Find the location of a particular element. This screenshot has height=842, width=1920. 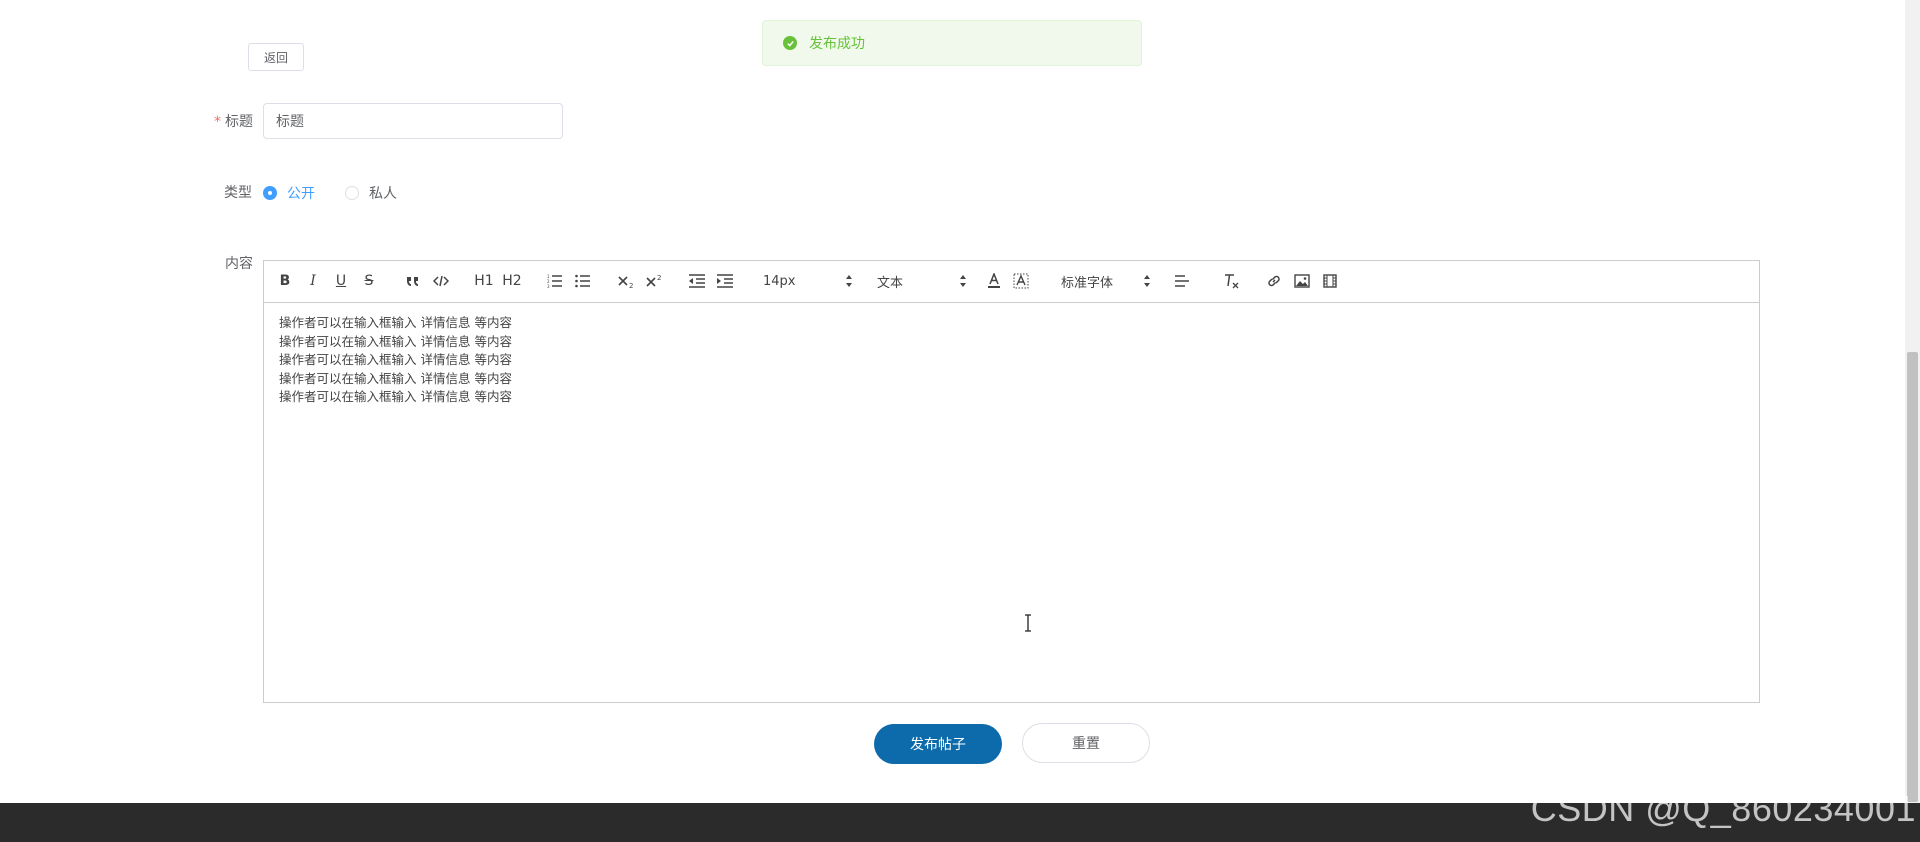

font-family-picker: 标准字体 is located at coordinates (1106, 281).